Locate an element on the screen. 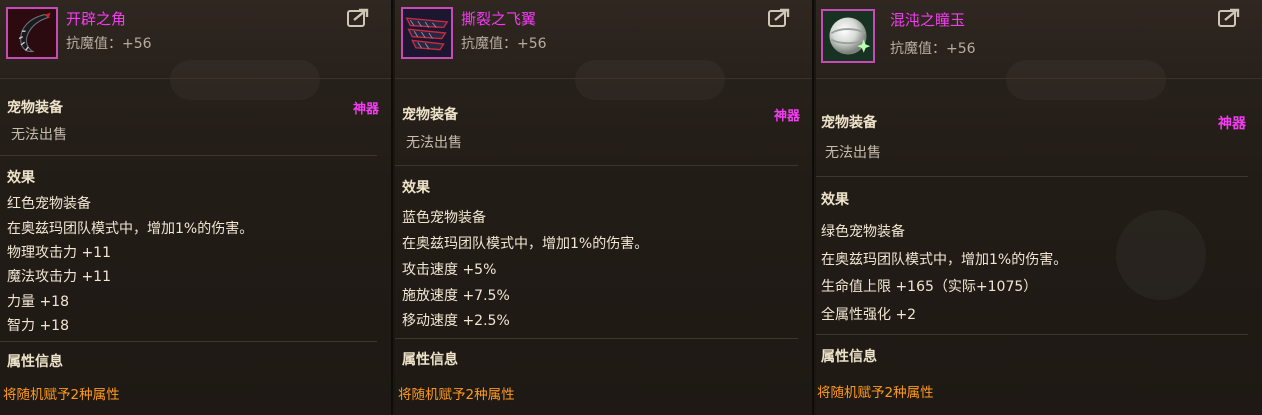 Image resolution: width=1262 pixels, height=415 pixels. orb-icon is located at coordinates (848, 36).